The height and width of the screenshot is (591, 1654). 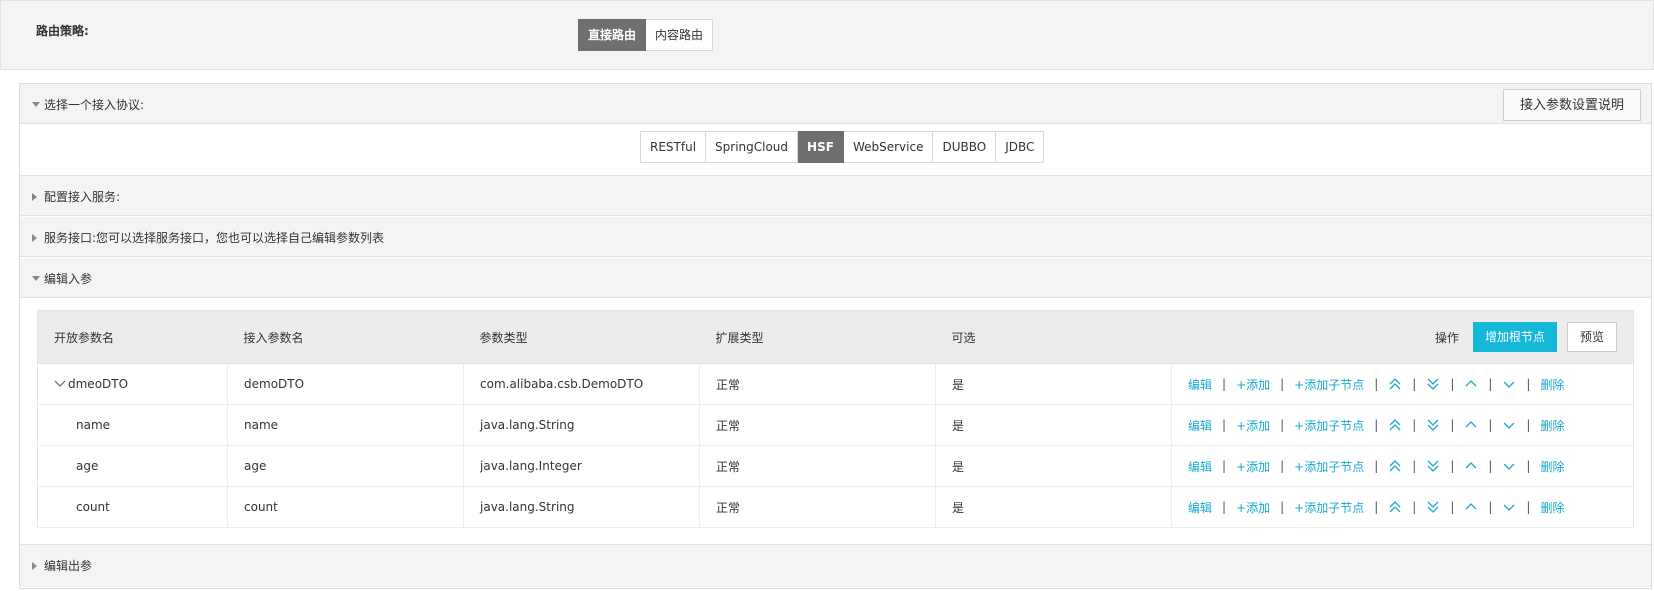 I want to click on protocol-dubbo-button: DUBBO, so click(x=965, y=147).